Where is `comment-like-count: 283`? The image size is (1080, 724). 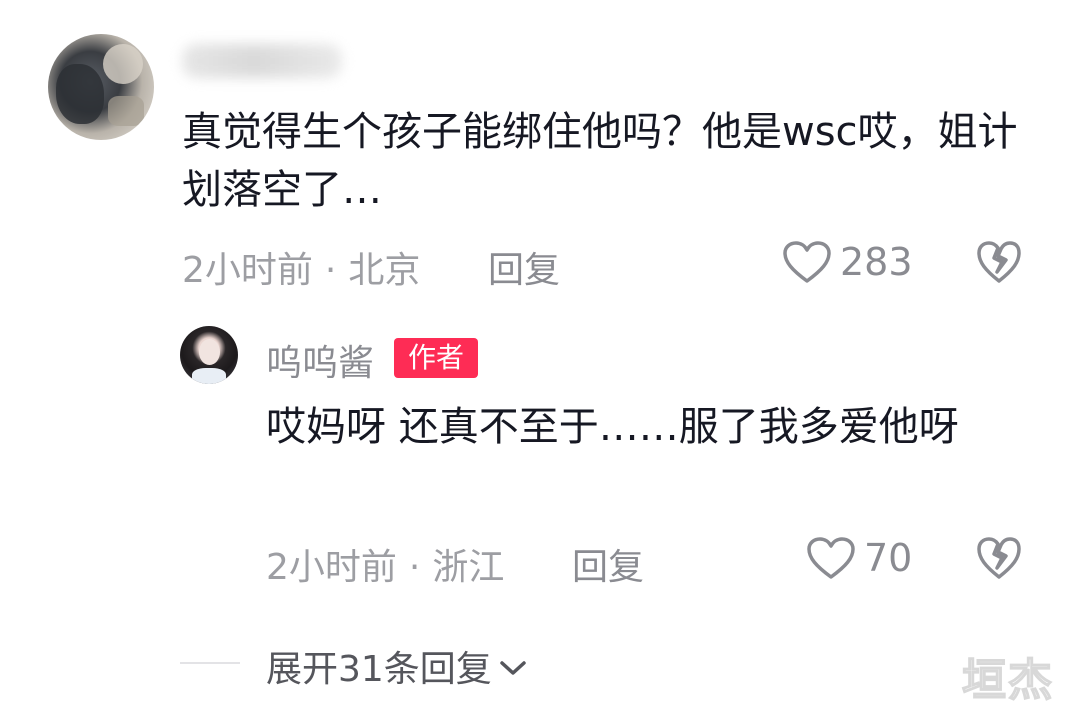 comment-like-count: 283 is located at coordinates (876, 262).